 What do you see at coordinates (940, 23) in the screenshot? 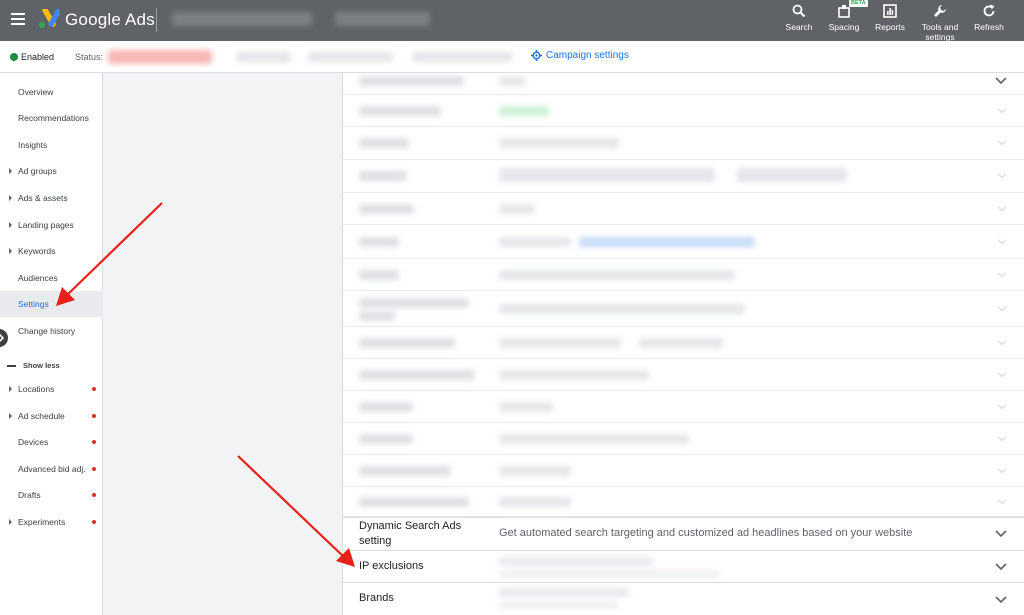
I see `tools-settings-tool: Tools and settings` at bounding box center [940, 23].